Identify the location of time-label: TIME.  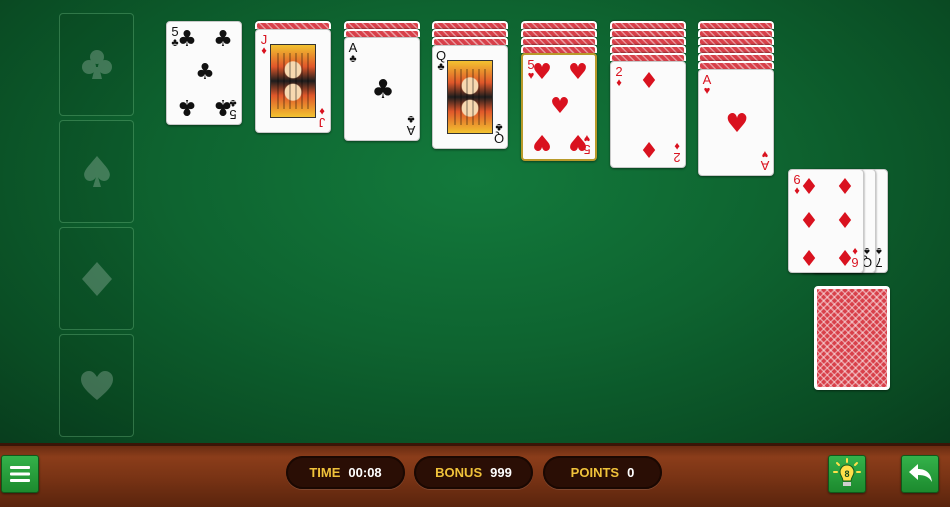
(325, 472).